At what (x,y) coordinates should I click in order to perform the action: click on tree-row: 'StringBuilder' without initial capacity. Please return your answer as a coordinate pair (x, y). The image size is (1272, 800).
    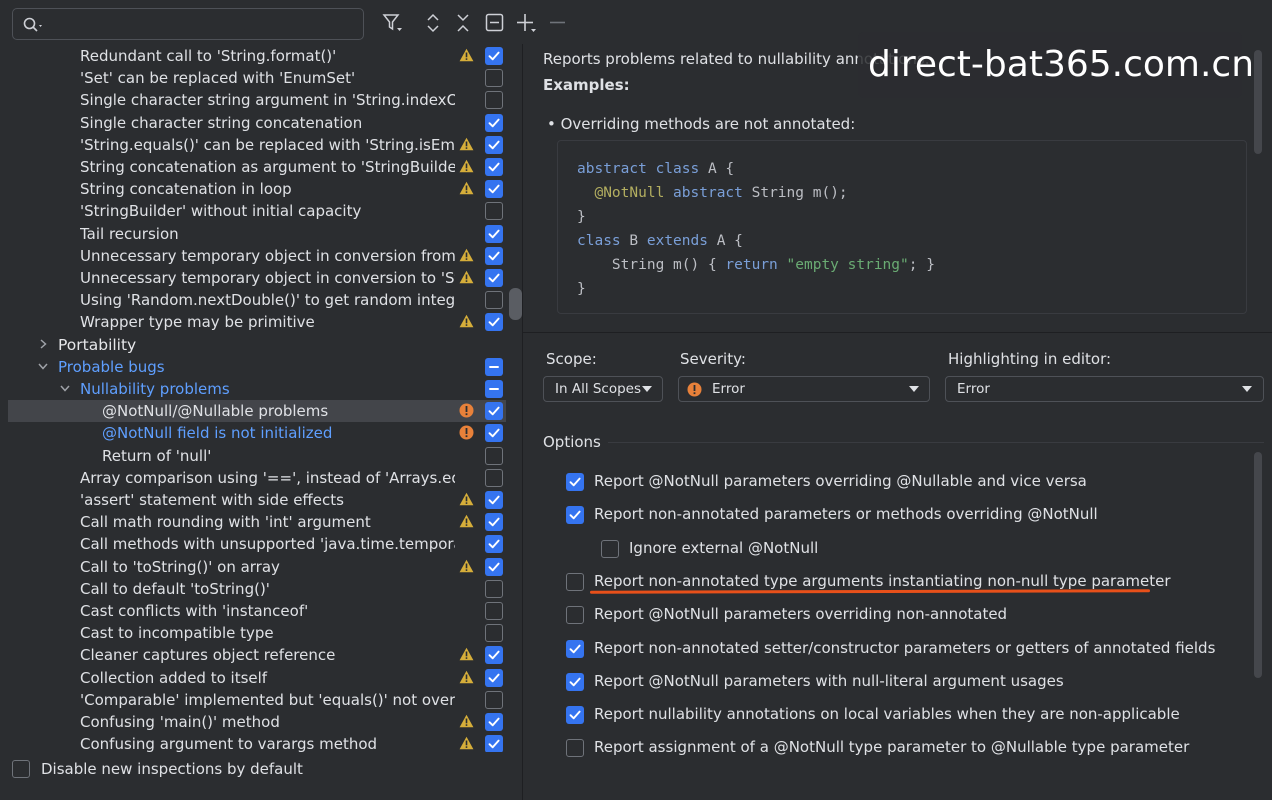
    Looking at the image, I should click on (255, 211).